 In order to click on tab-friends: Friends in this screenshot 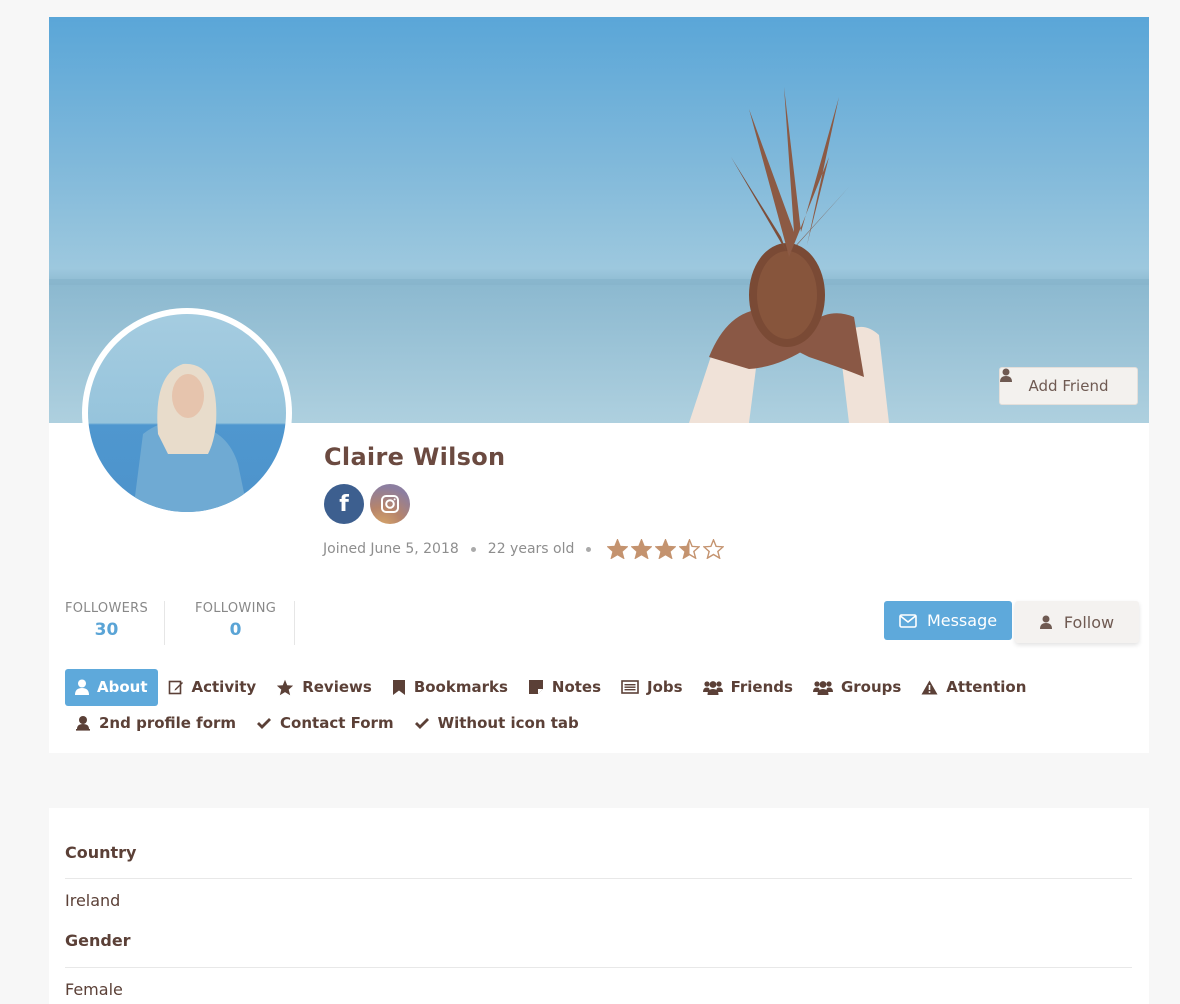, I will do `click(748, 687)`.